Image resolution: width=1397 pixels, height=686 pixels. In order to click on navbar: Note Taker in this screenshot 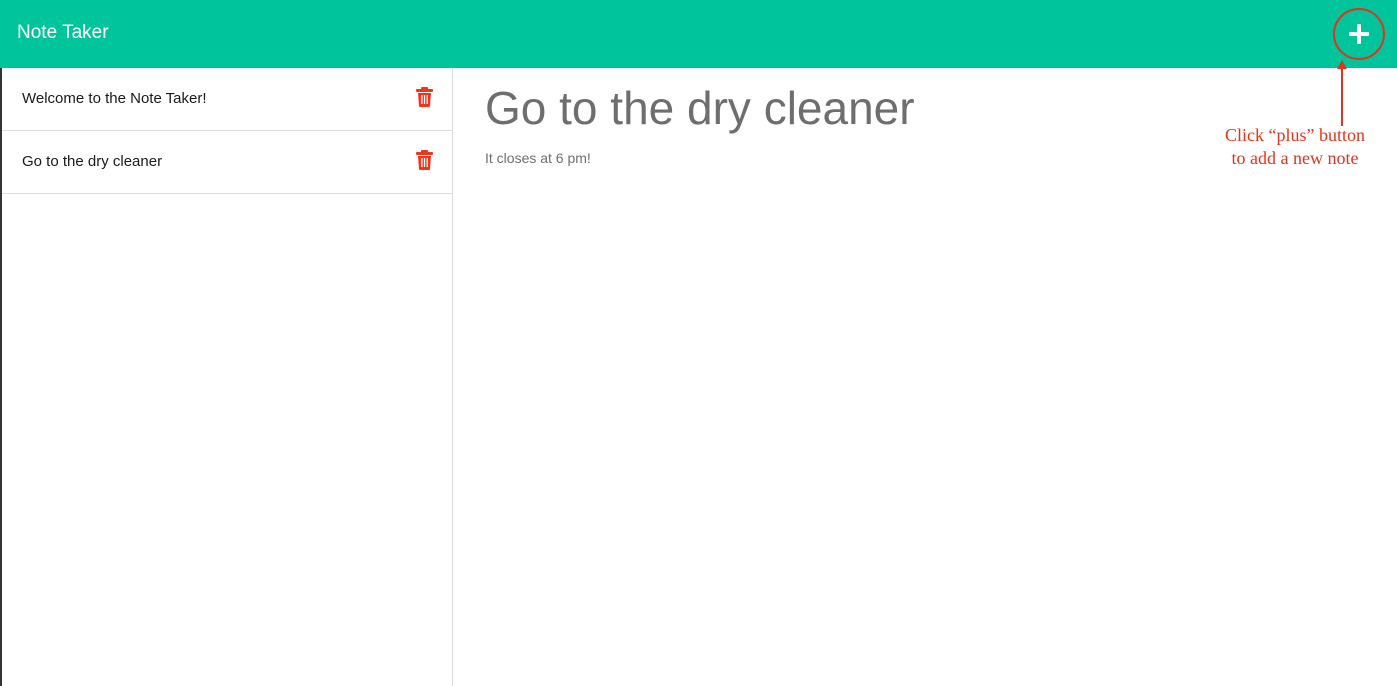, I will do `click(698, 34)`.